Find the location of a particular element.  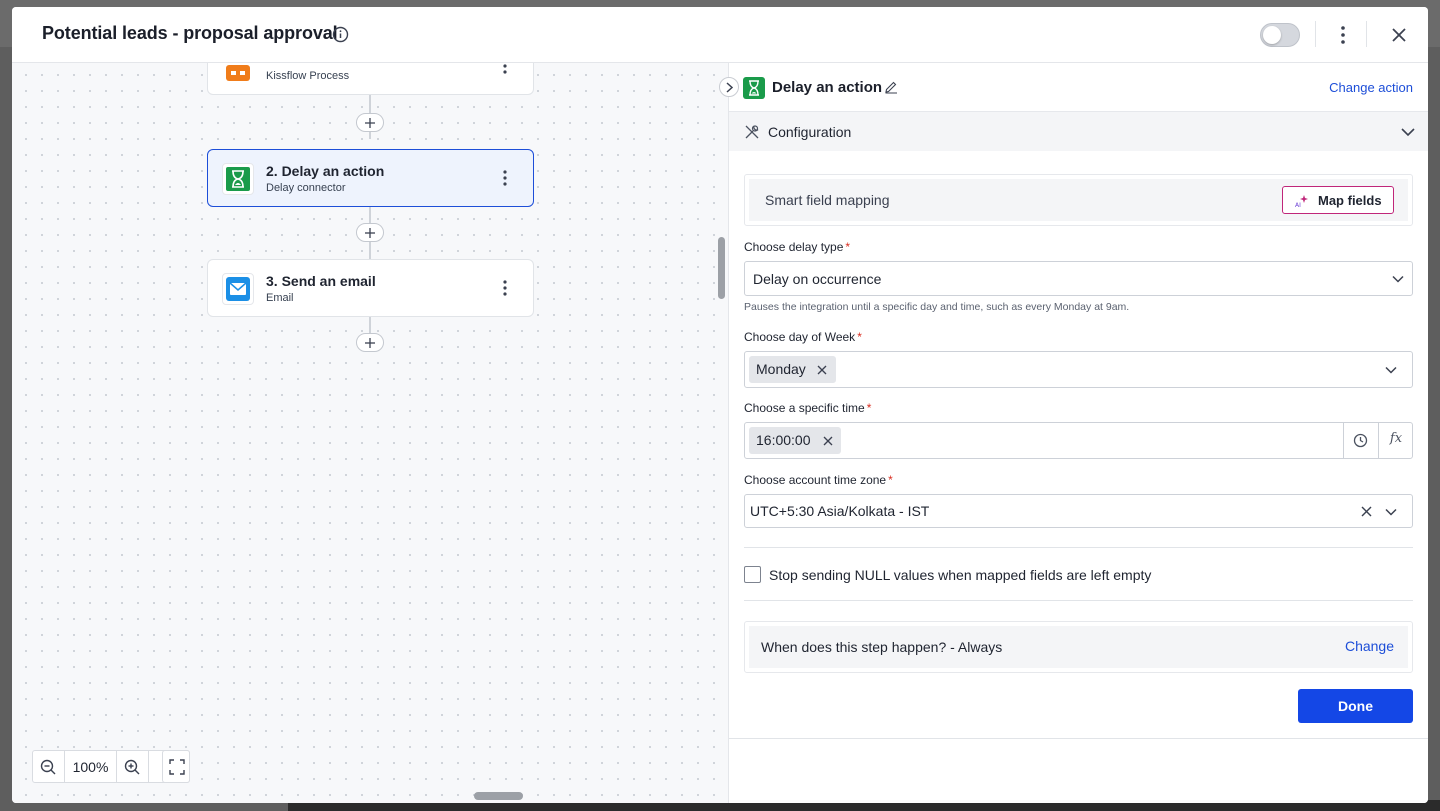

page-title: Potential leads - proposal approval is located at coordinates (190, 33).